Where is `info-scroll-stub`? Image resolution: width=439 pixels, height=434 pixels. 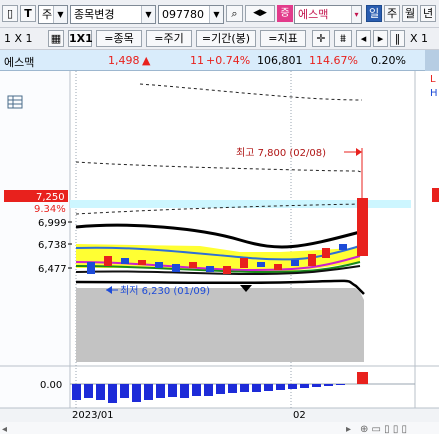
info-scroll-stub is located at coordinates (432, 60).